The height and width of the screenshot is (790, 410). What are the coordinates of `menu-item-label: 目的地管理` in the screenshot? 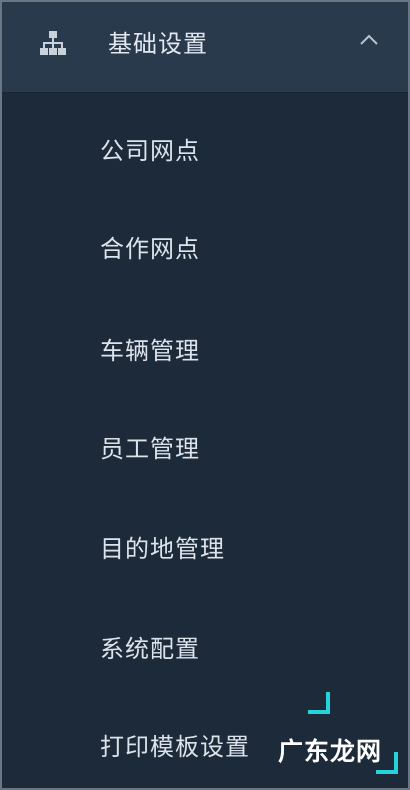 It's located at (162, 549).